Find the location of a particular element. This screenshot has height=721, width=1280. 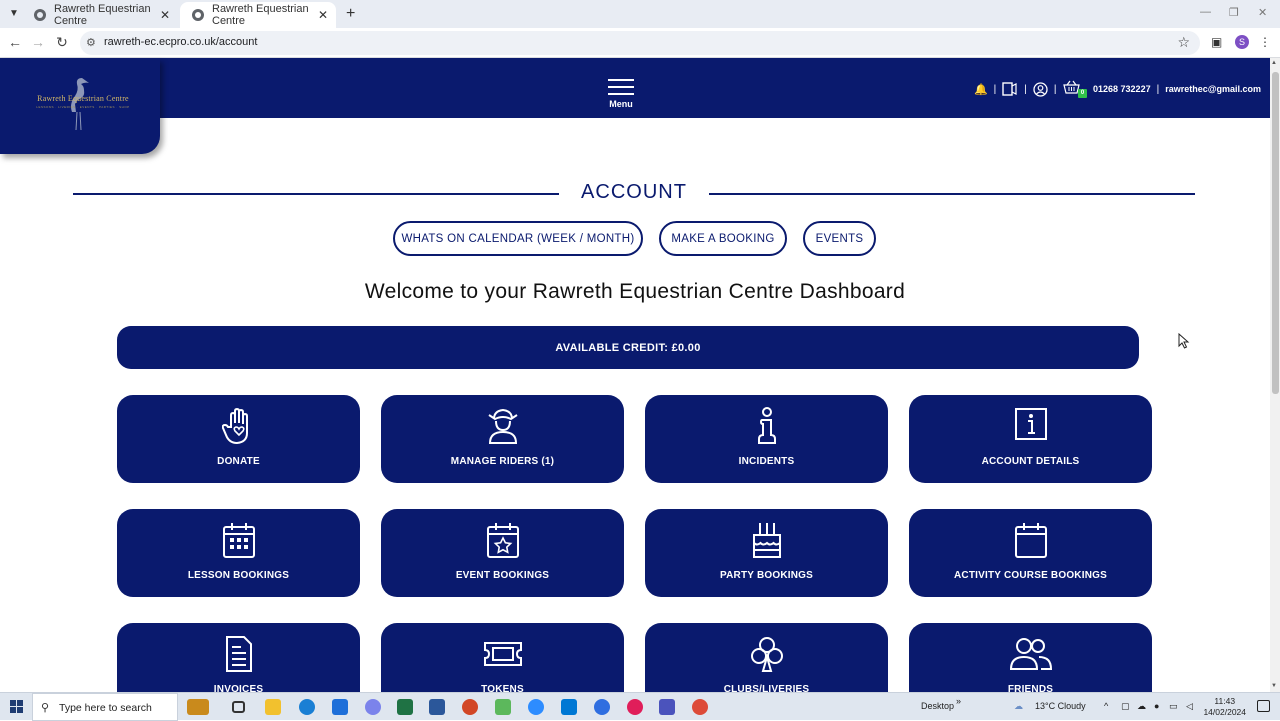

shop-door-icon is located at coordinates (1010, 89).